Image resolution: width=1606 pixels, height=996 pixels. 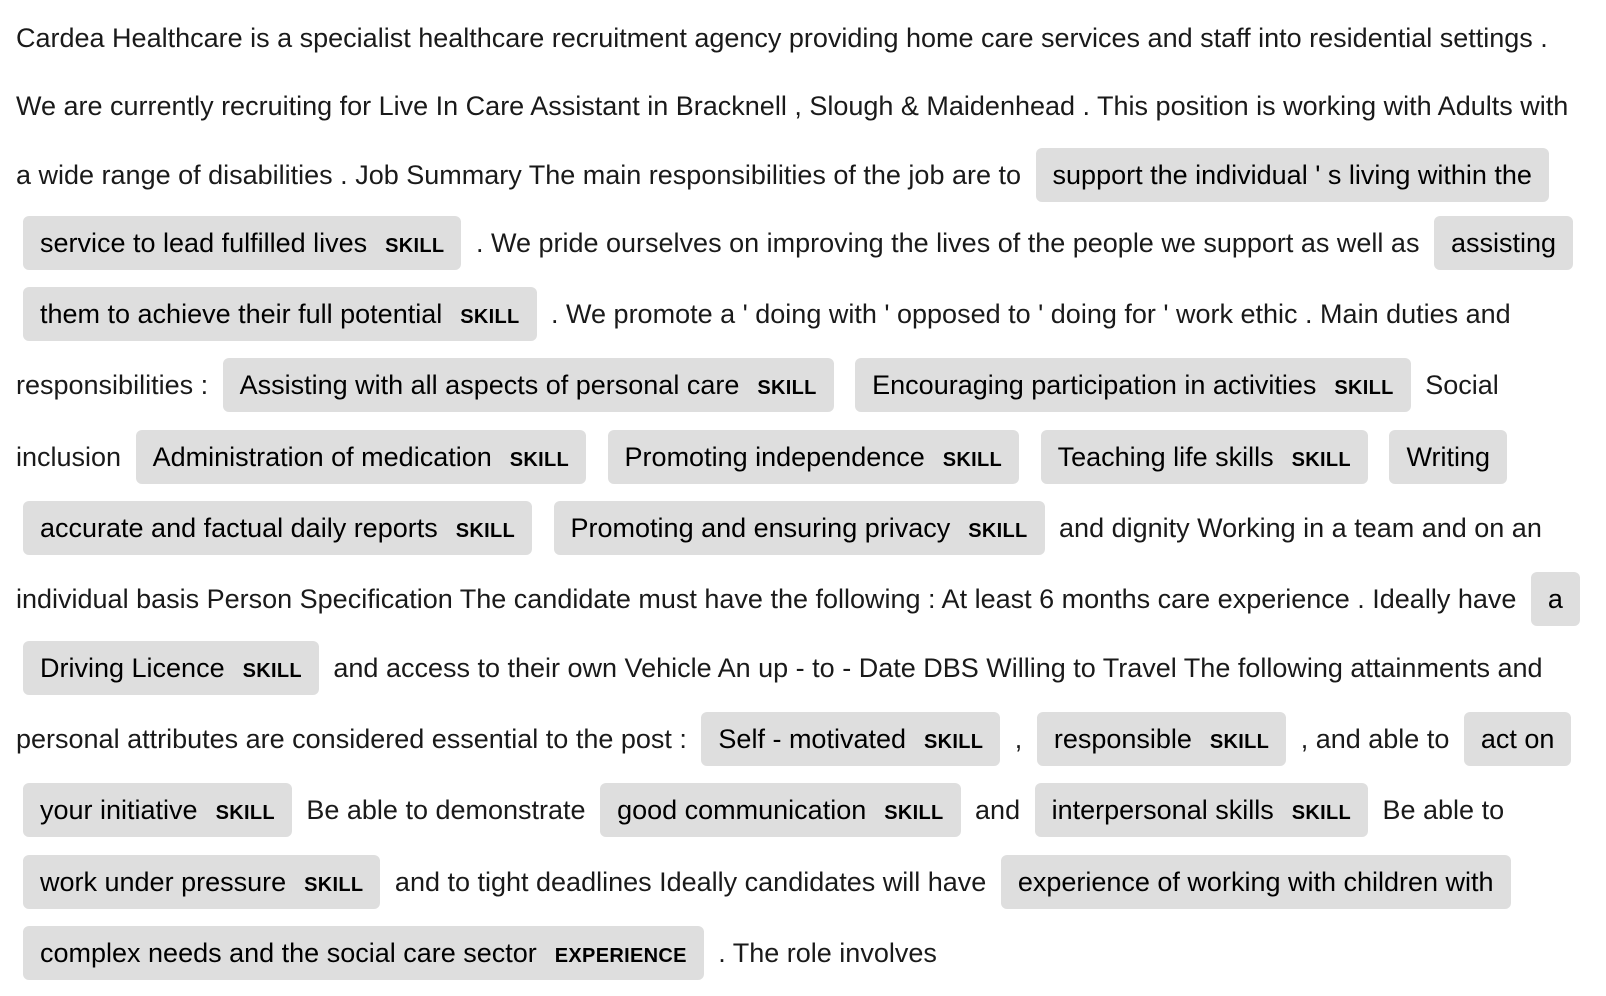 I want to click on entity-text: work under pressure, so click(x=163, y=881).